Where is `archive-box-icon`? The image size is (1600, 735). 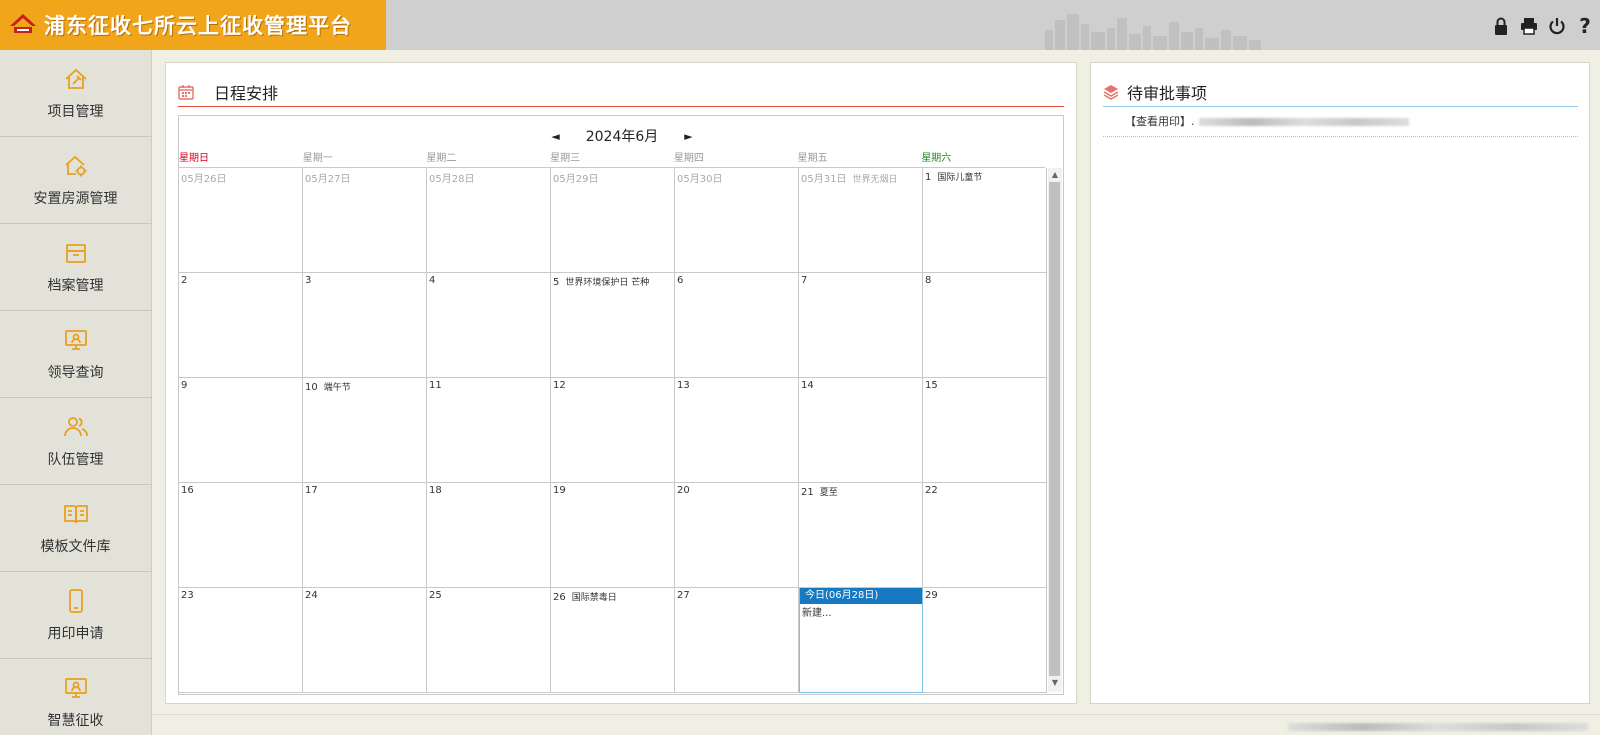
archive-box-icon is located at coordinates (76, 253).